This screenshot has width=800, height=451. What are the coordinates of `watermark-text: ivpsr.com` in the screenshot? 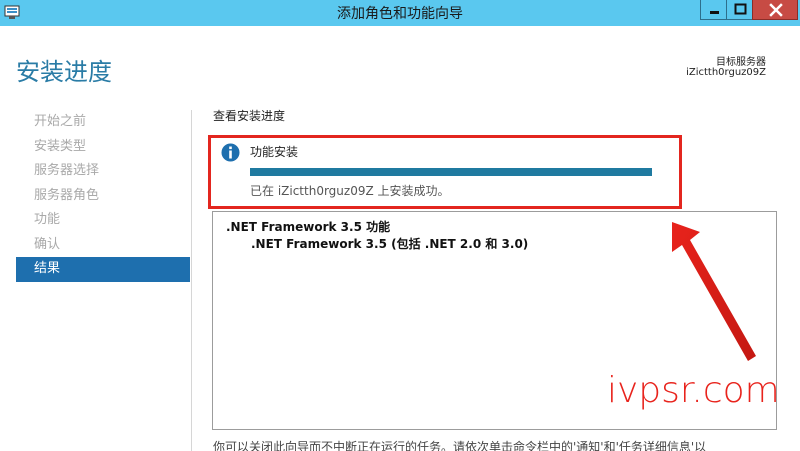 It's located at (693, 390).